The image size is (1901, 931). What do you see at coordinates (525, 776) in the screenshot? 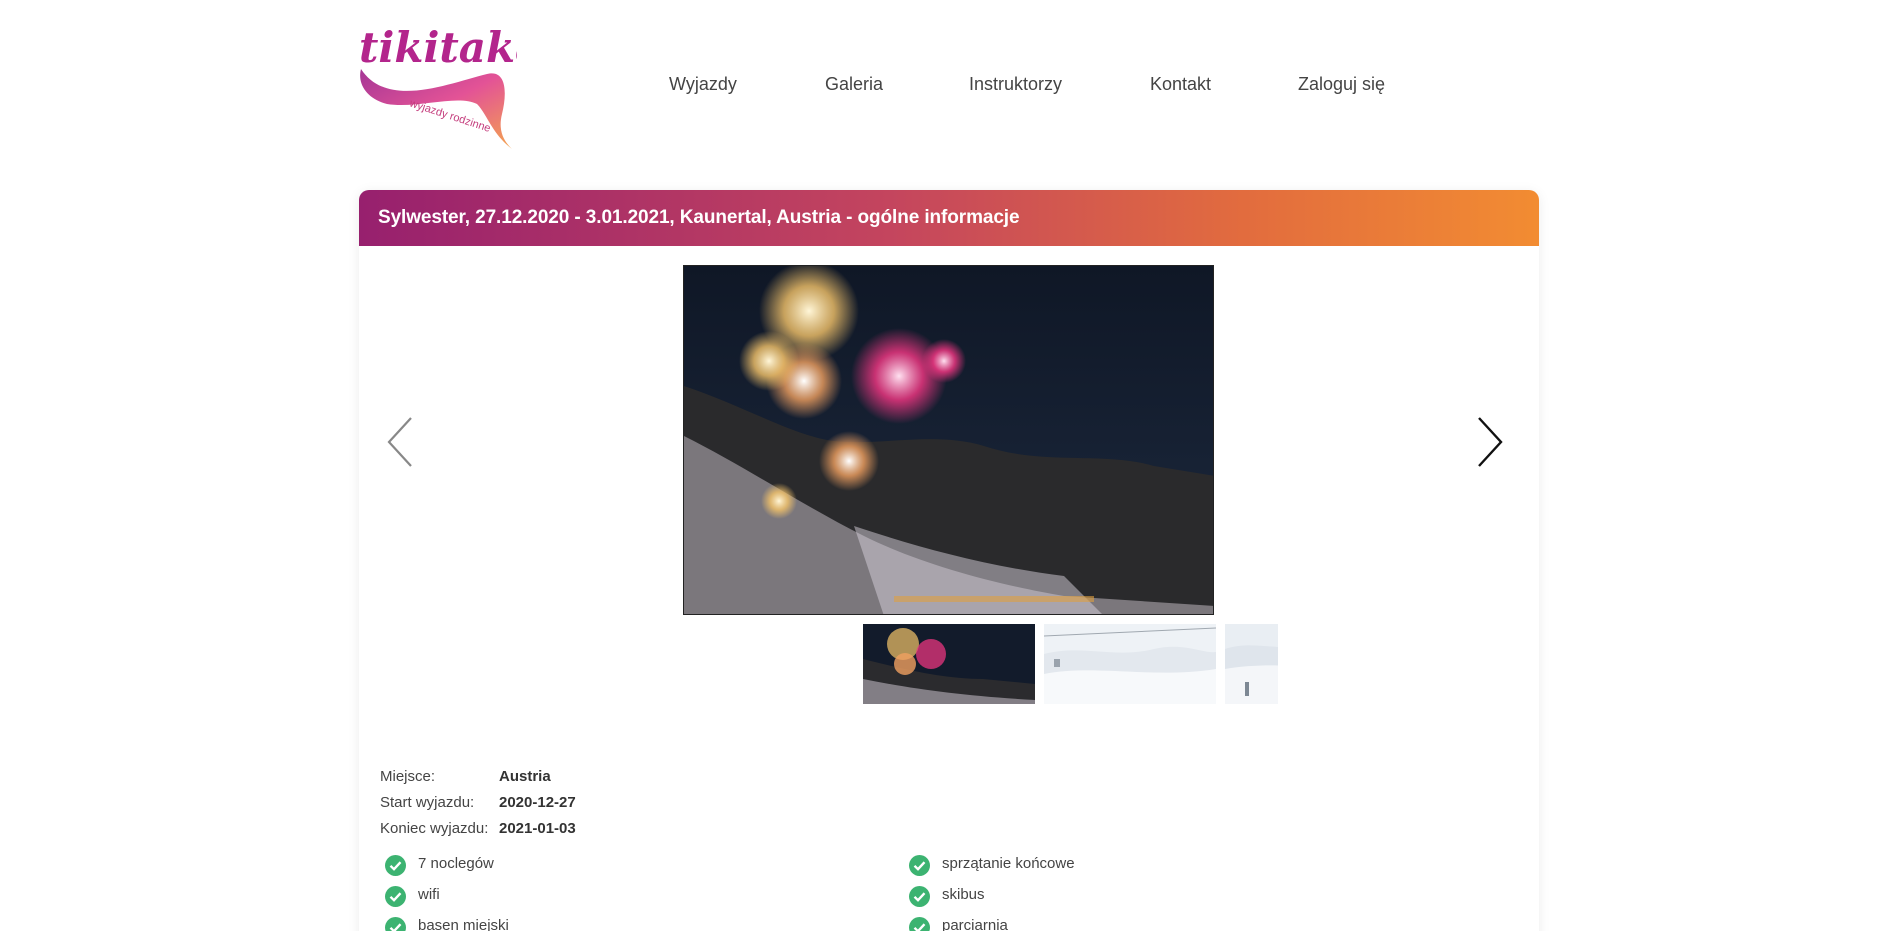
I see `detail-value: Austria` at bounding box center [525, 776].